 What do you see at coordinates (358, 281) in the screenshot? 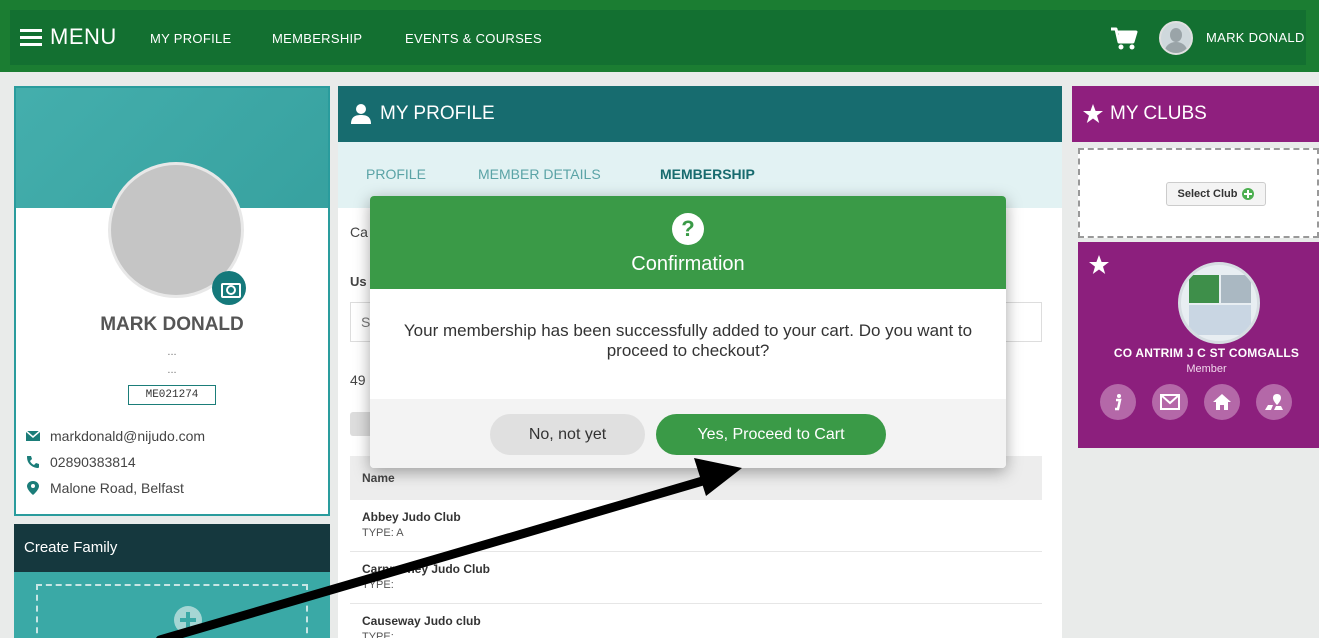
I see `label-fragment: Us` at bounding box center [358, 281].